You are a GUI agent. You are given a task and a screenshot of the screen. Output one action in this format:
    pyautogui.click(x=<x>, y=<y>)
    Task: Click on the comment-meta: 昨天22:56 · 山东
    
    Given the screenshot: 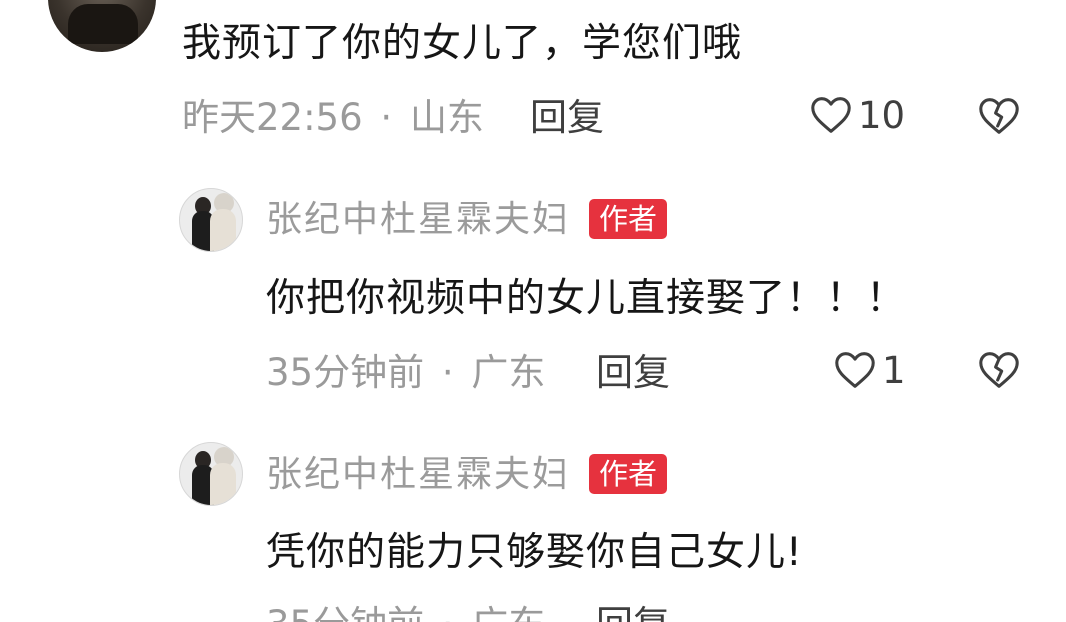 What is the action you would take?
    pyautogui.click(x=333, y=117)
    